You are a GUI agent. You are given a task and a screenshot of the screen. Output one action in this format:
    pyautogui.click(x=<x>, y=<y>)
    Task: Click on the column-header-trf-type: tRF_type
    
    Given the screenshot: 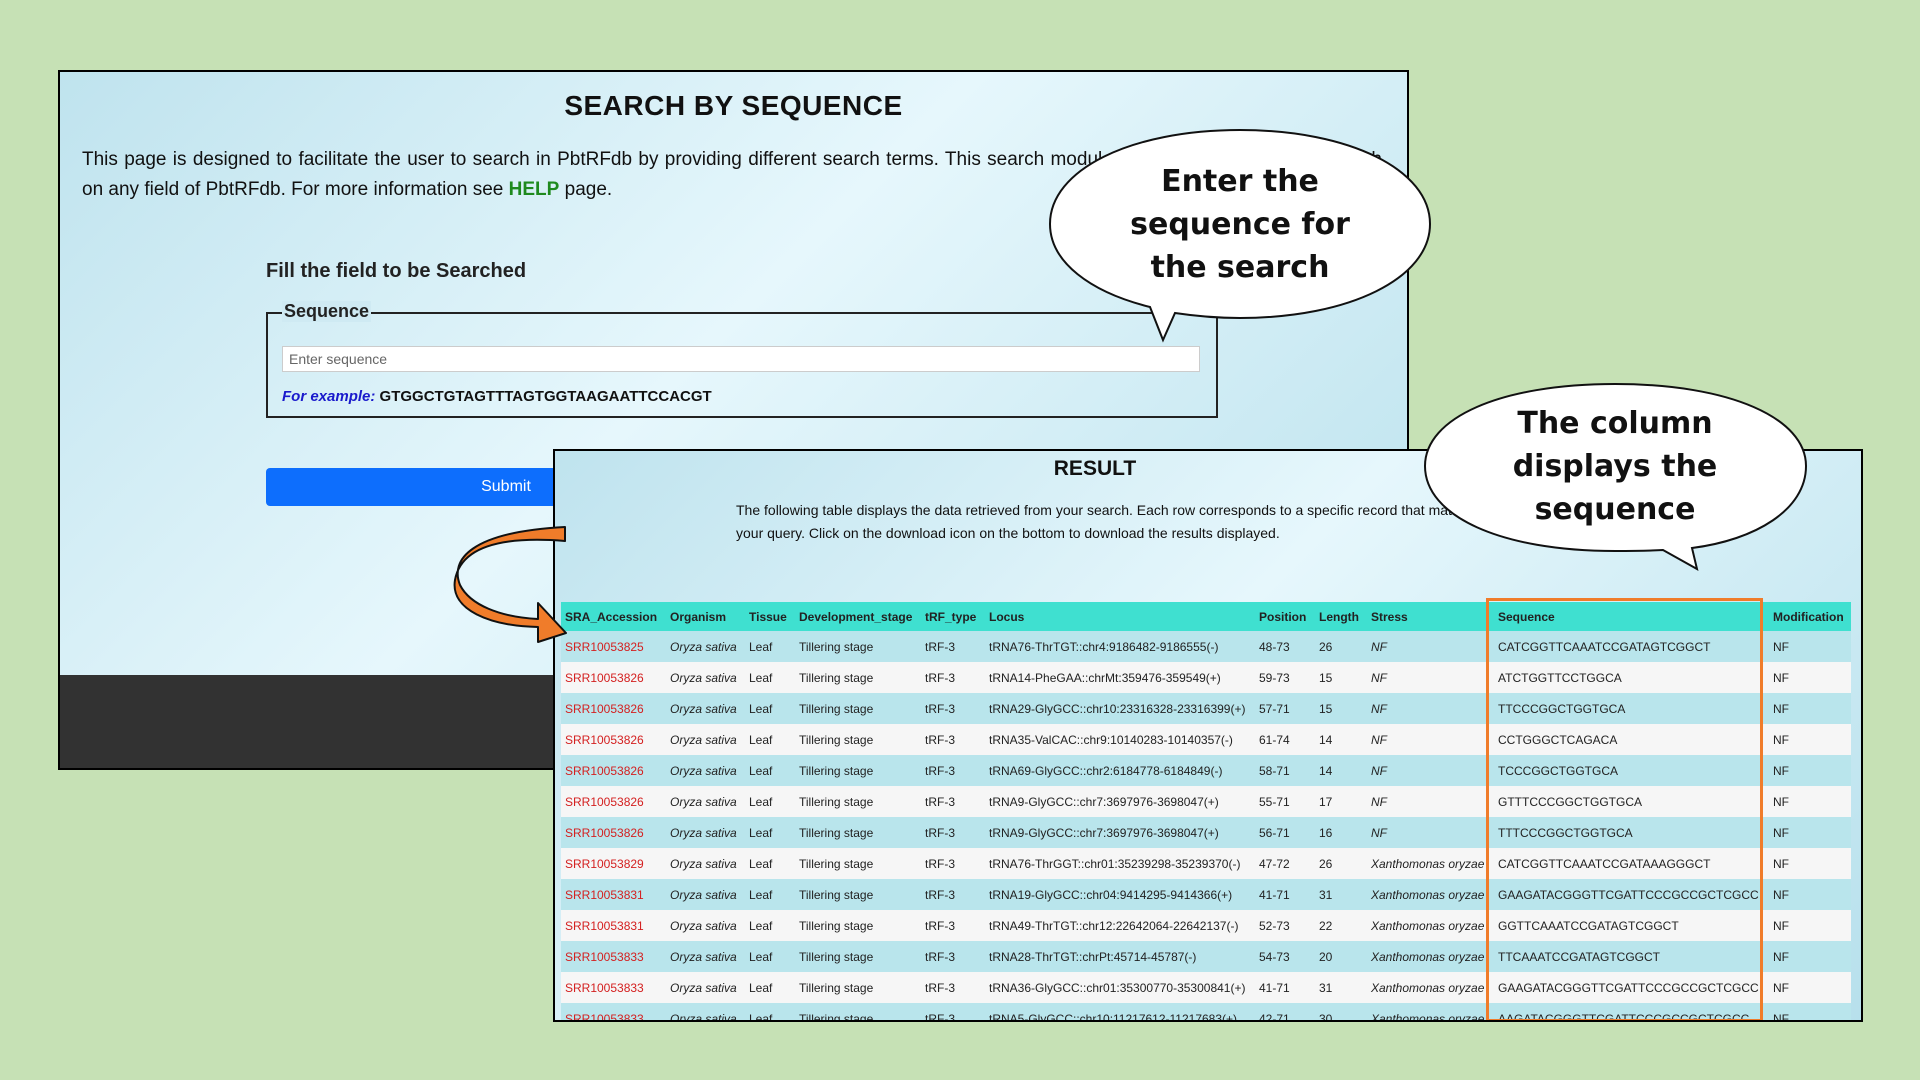 What is the action you would take?
    pyautogui.click(x=953, y=616)
    